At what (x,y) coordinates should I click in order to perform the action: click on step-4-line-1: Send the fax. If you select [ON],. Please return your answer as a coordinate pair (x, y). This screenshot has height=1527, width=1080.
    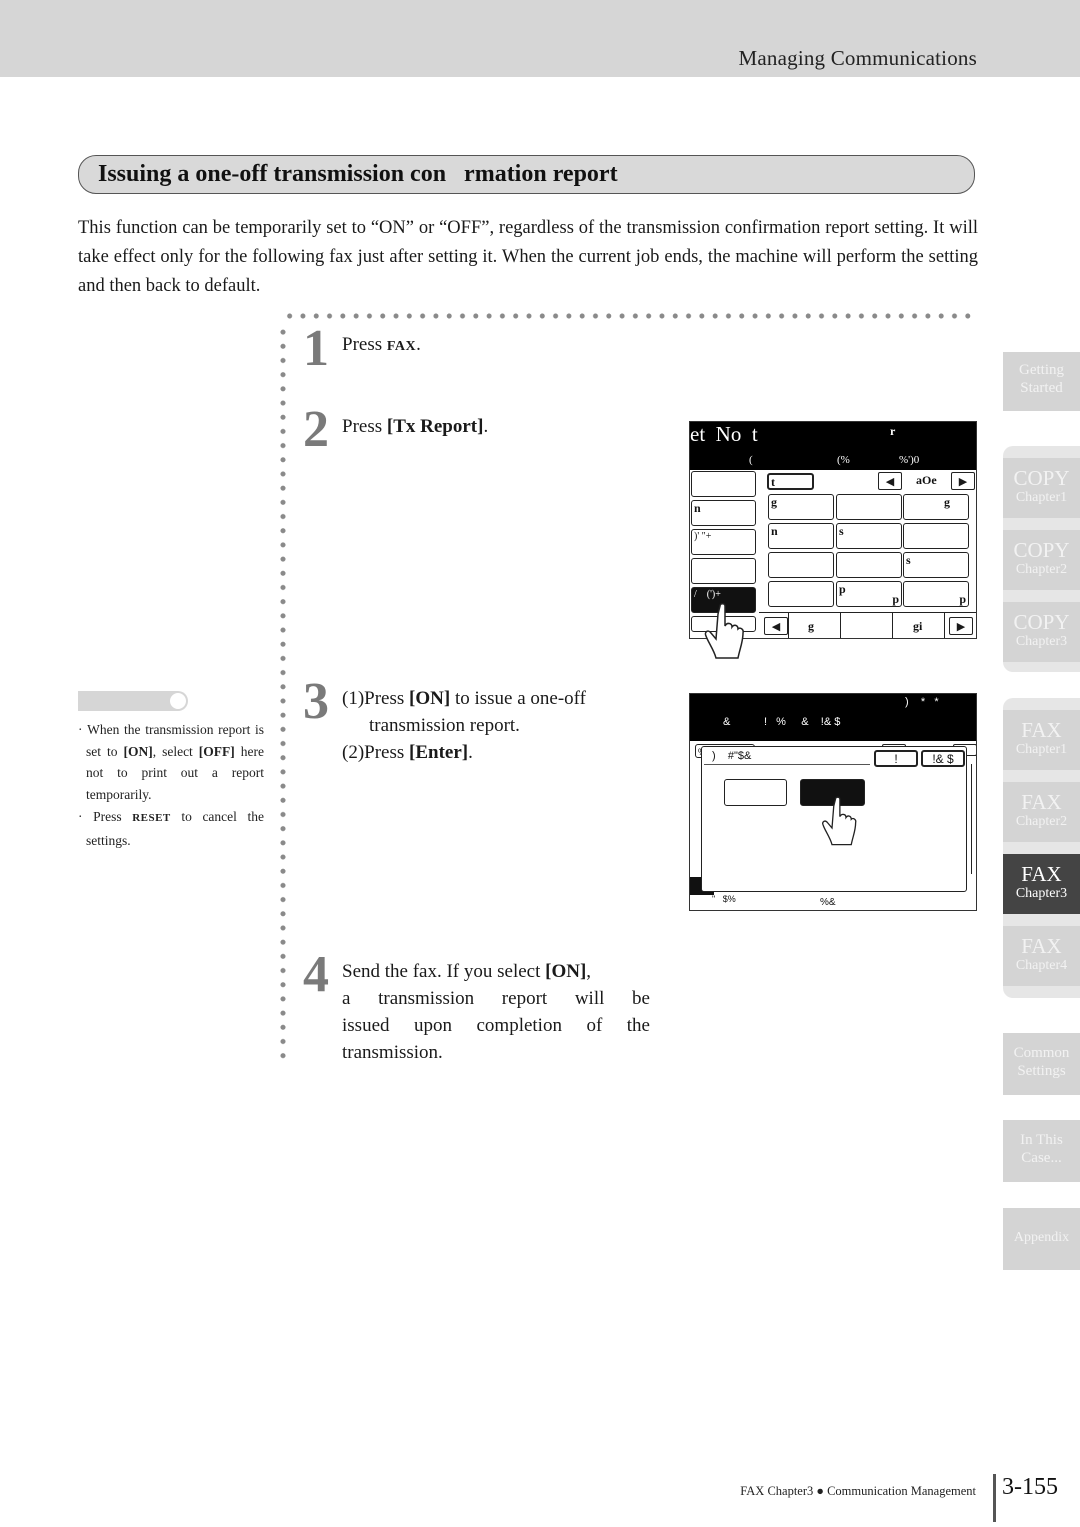
    Looking at the image, I should click on (496, 971).